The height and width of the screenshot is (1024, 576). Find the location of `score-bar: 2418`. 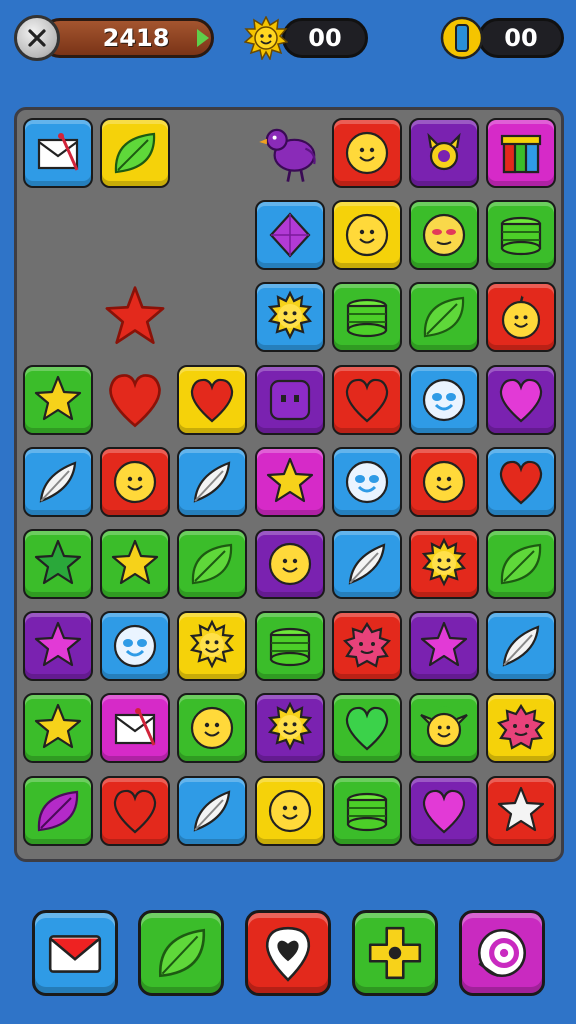

score-bar: 2418 is located at coordinates (127, 38).